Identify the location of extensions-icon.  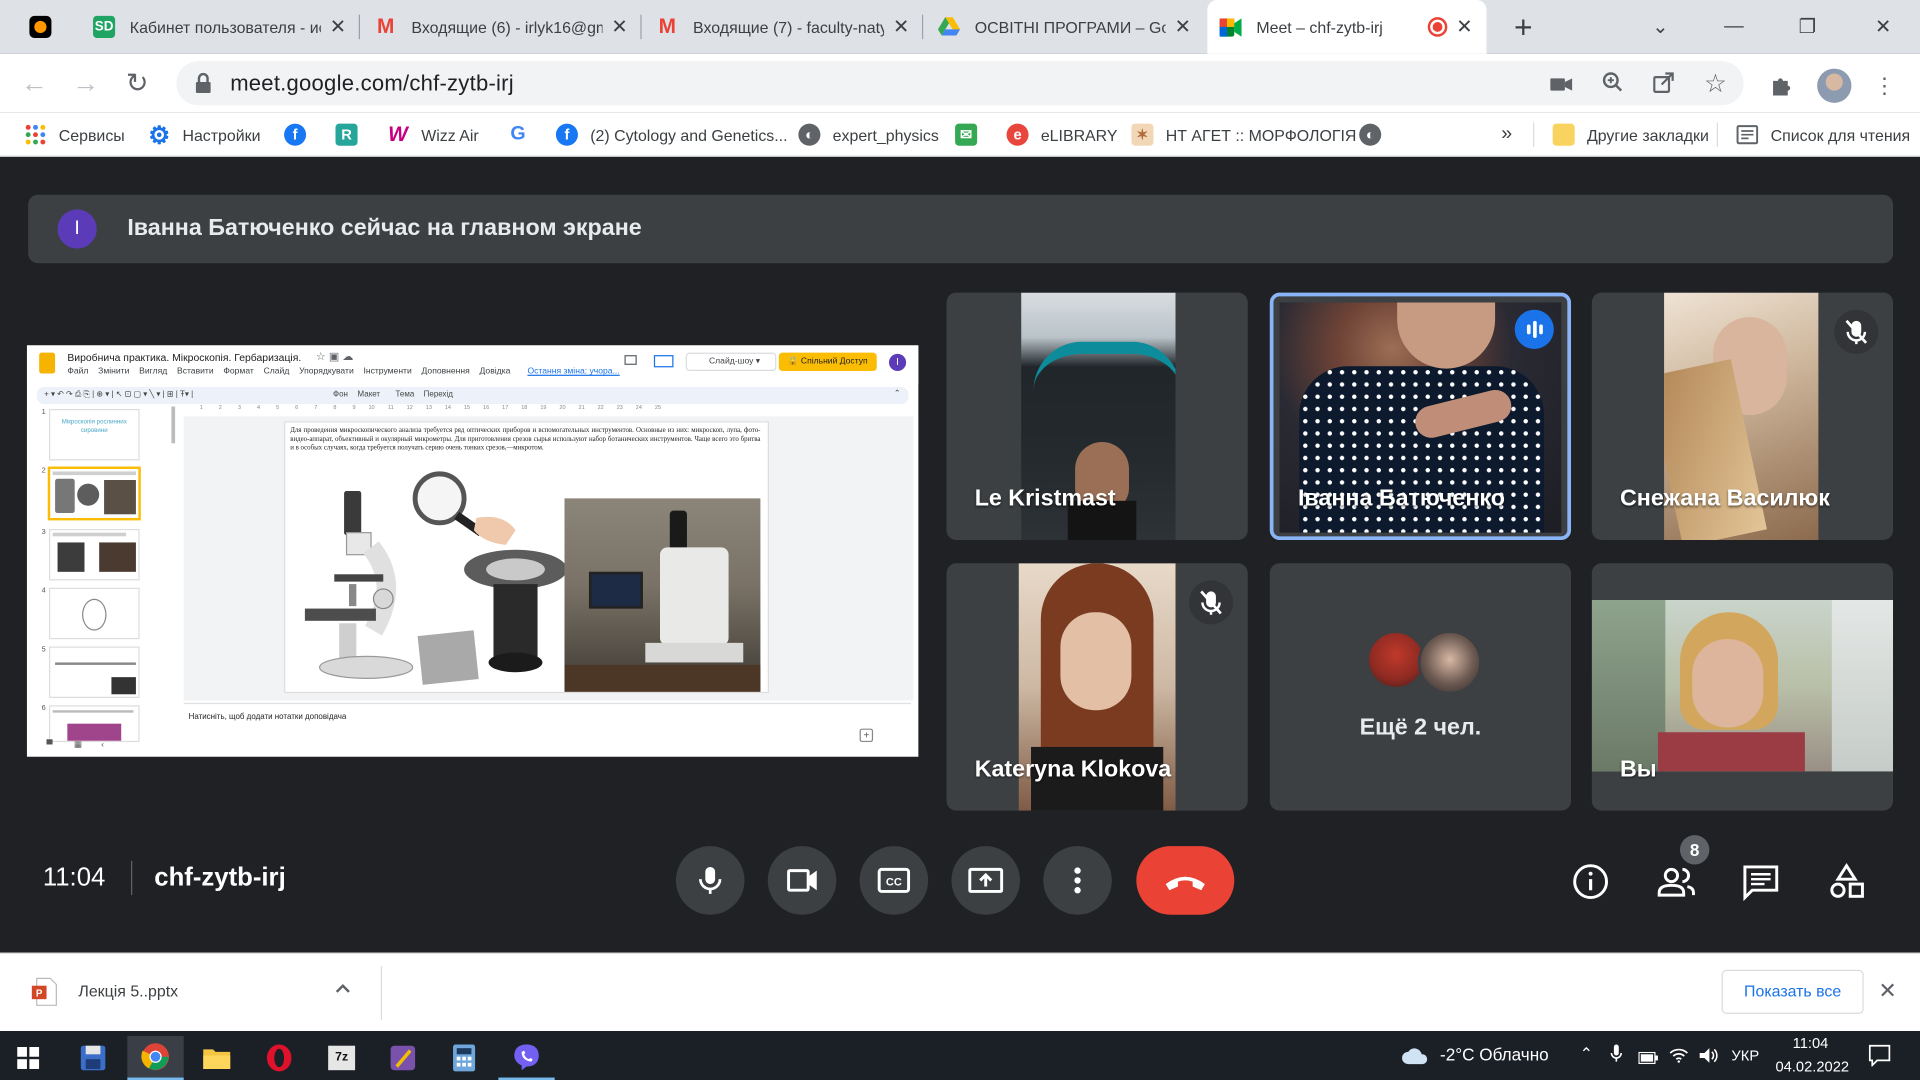
(1781, 85).